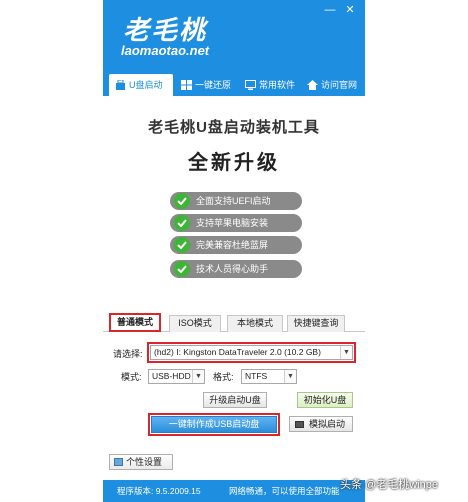  I want to click on format-select: NTFS ▼, so click(269, 376).